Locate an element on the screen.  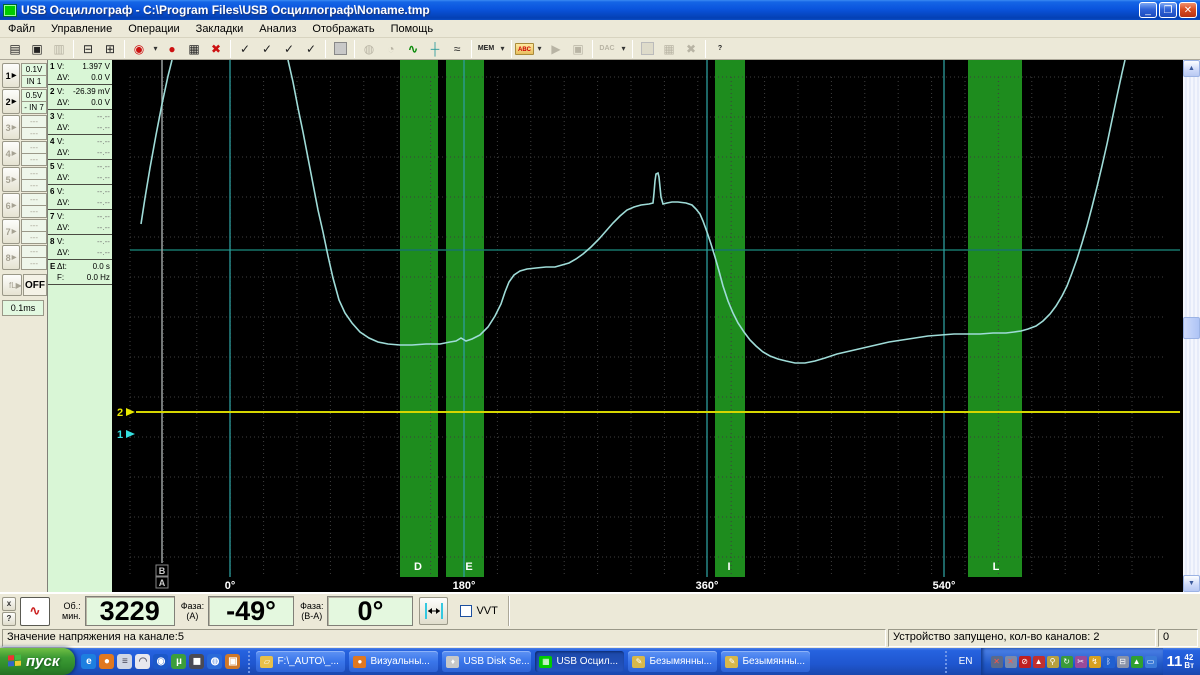
utorrent-icon: µ is located at coordinates (179, 661).